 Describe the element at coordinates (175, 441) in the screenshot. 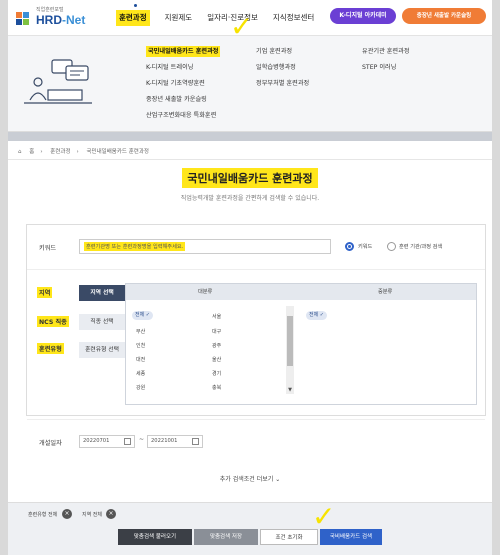

I see `date-to-input: 20221001` at that location.